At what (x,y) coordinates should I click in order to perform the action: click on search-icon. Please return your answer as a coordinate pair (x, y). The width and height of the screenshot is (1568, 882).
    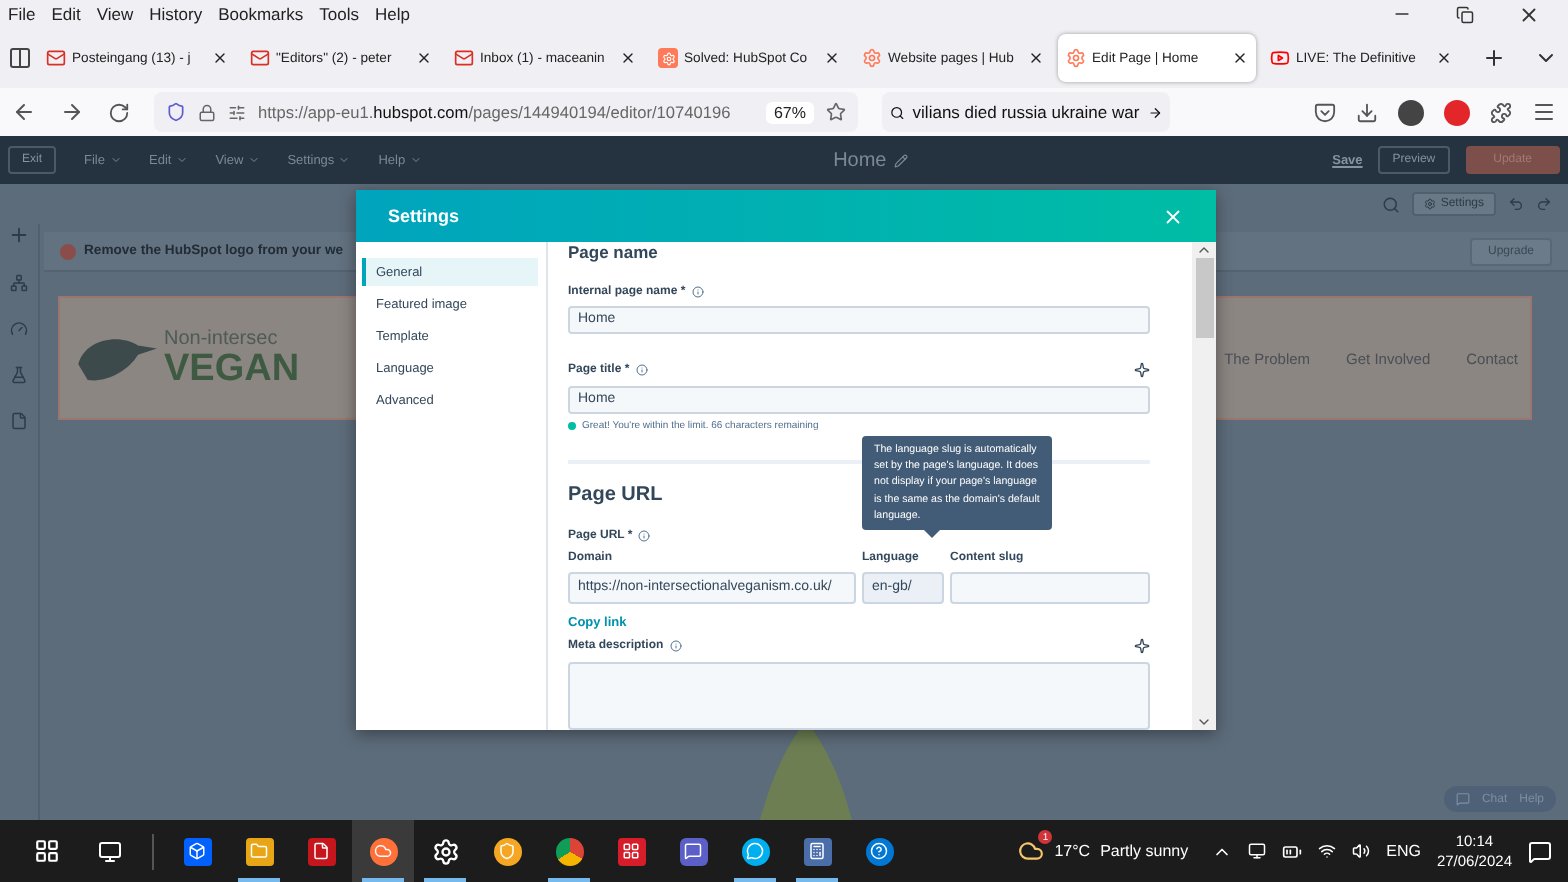
    Looking at the image, I should click on (897, 112).